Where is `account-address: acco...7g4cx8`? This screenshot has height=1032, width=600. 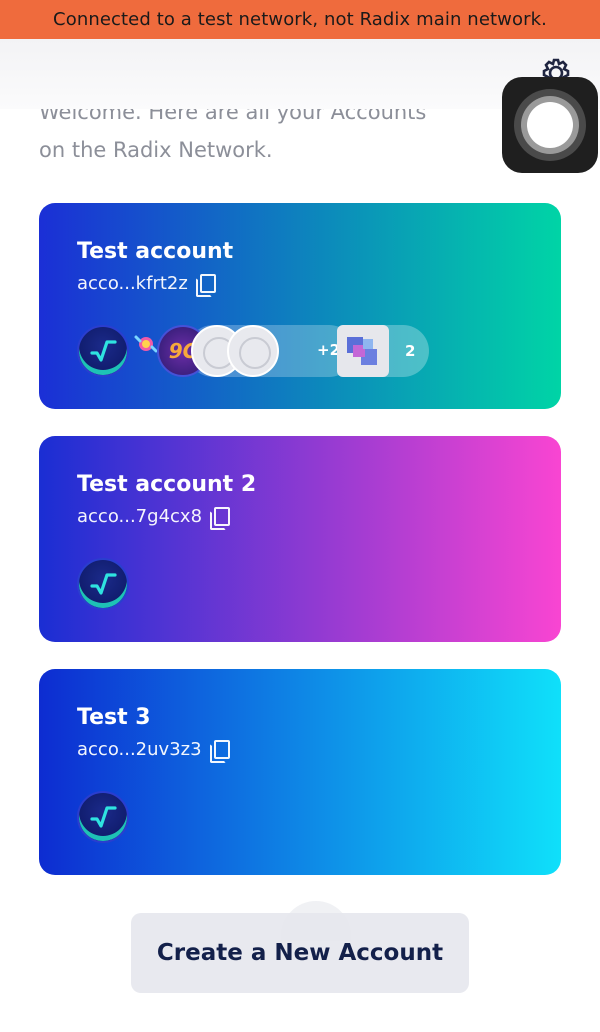
account-address: acco...7g4cx8 is located at coordinates (154, 518).